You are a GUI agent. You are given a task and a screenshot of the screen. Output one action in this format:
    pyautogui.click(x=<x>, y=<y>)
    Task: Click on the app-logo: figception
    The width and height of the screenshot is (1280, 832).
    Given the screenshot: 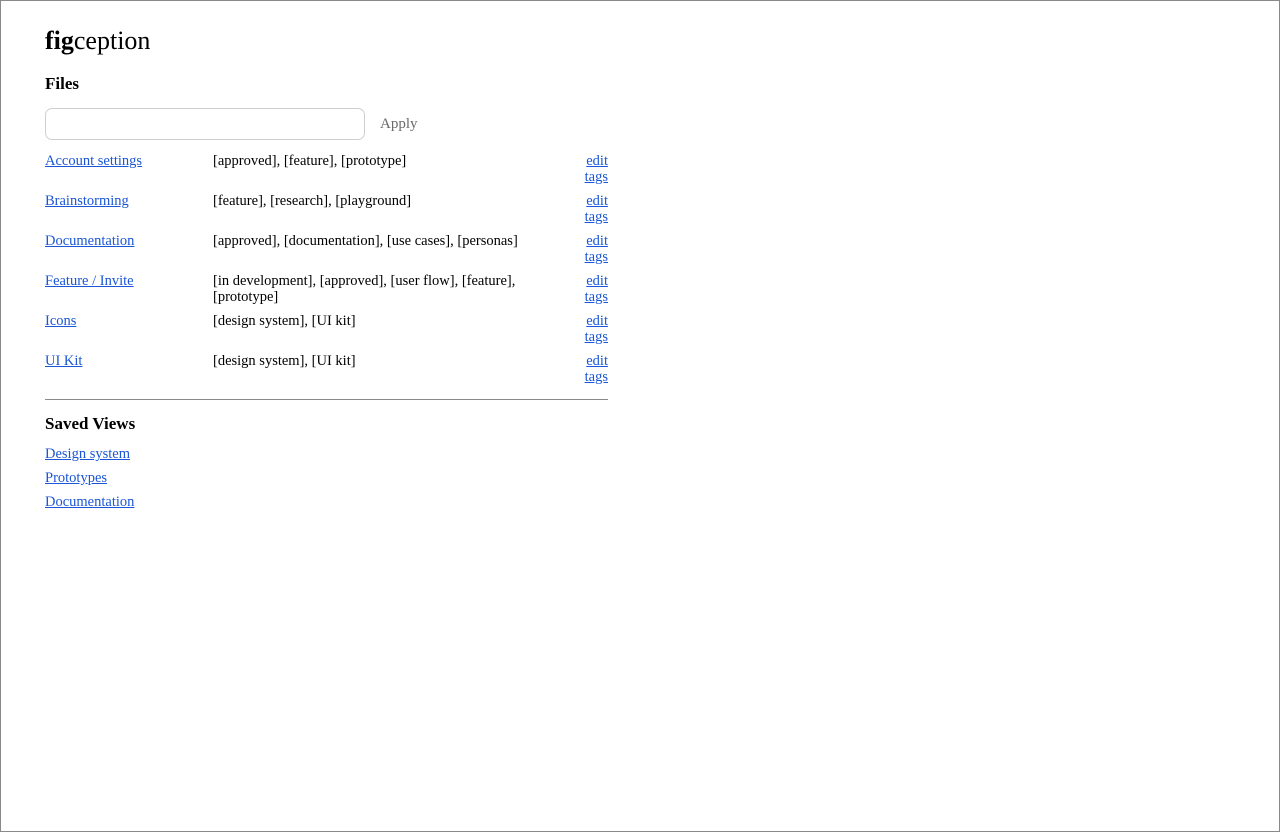 What is the action you would take?
    pyautogui.click(x=326, y=41)
    